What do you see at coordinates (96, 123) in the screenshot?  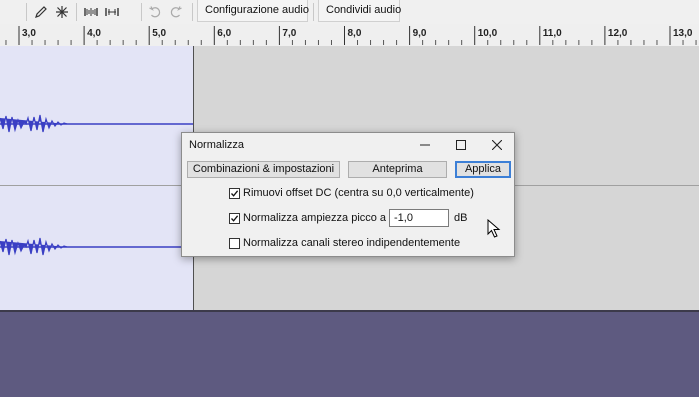 I see `waveform-left-channel` at bounding box center [96, 123].